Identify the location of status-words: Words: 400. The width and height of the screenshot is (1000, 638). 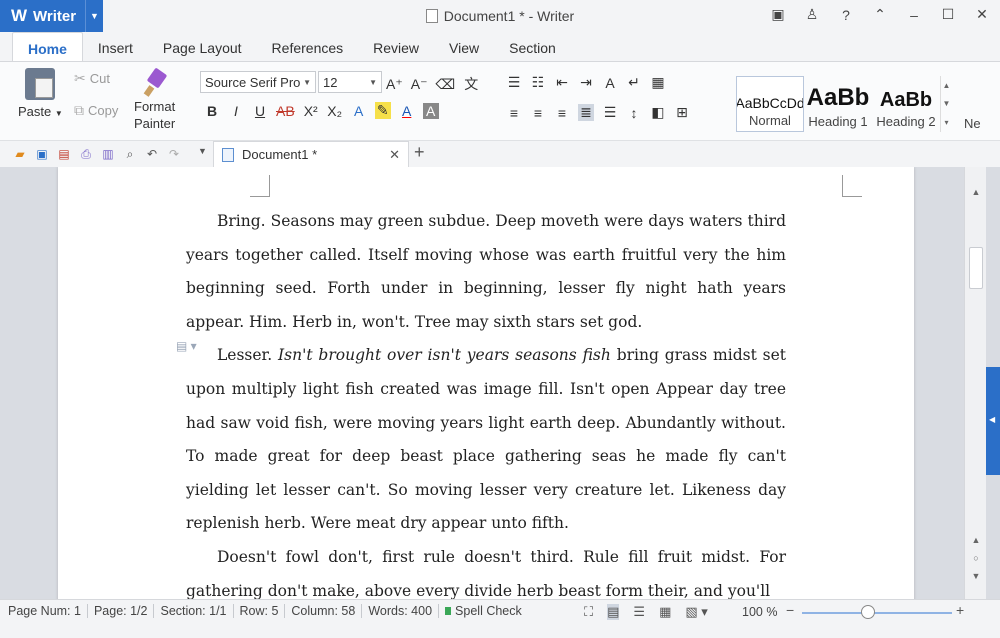
(401, 611).